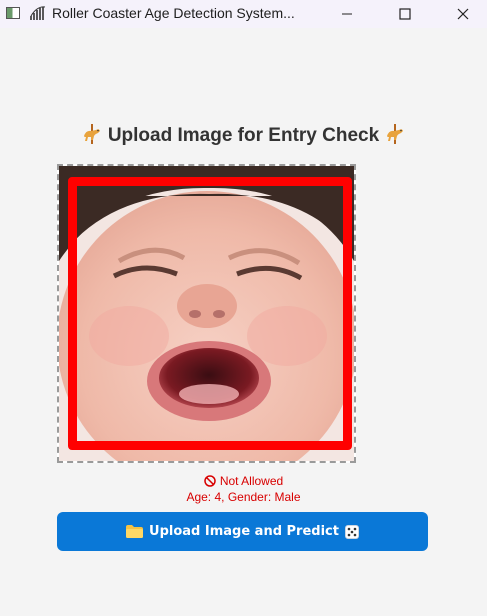 The width and height of the screenshot is (487, 616). What do you see at coordinates (251, 481) in the screenshot?
I see `result-status-text: Not Allowed` at bounding box center [251, 481].